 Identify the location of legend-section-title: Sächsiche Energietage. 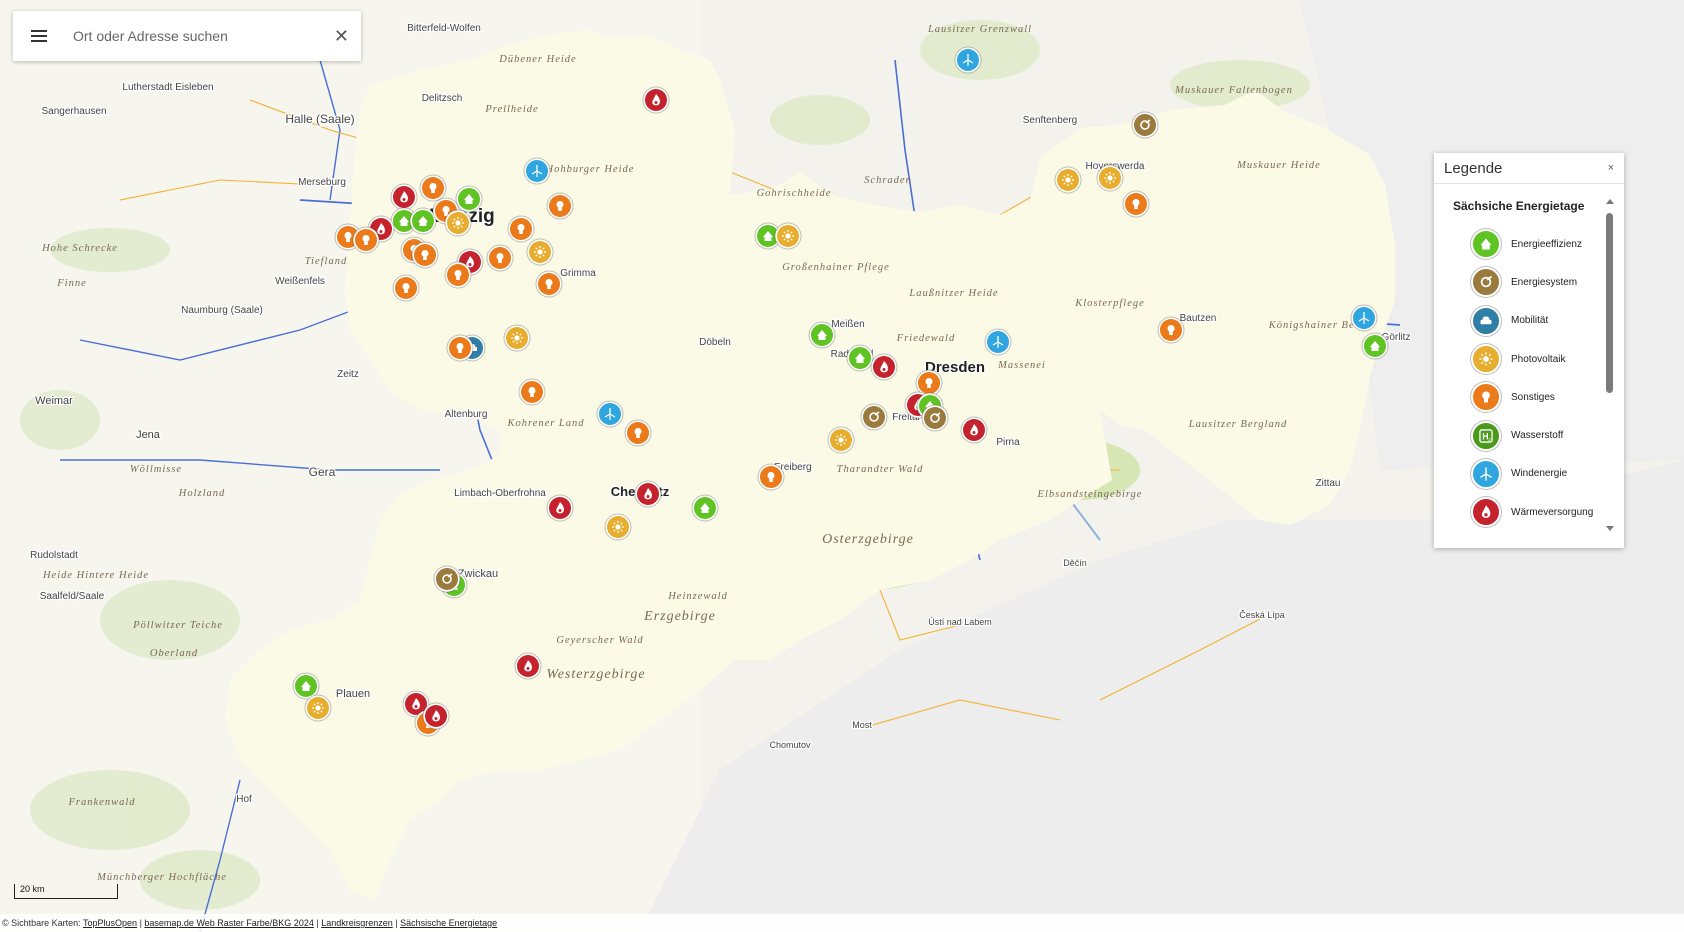
(1519, 206).